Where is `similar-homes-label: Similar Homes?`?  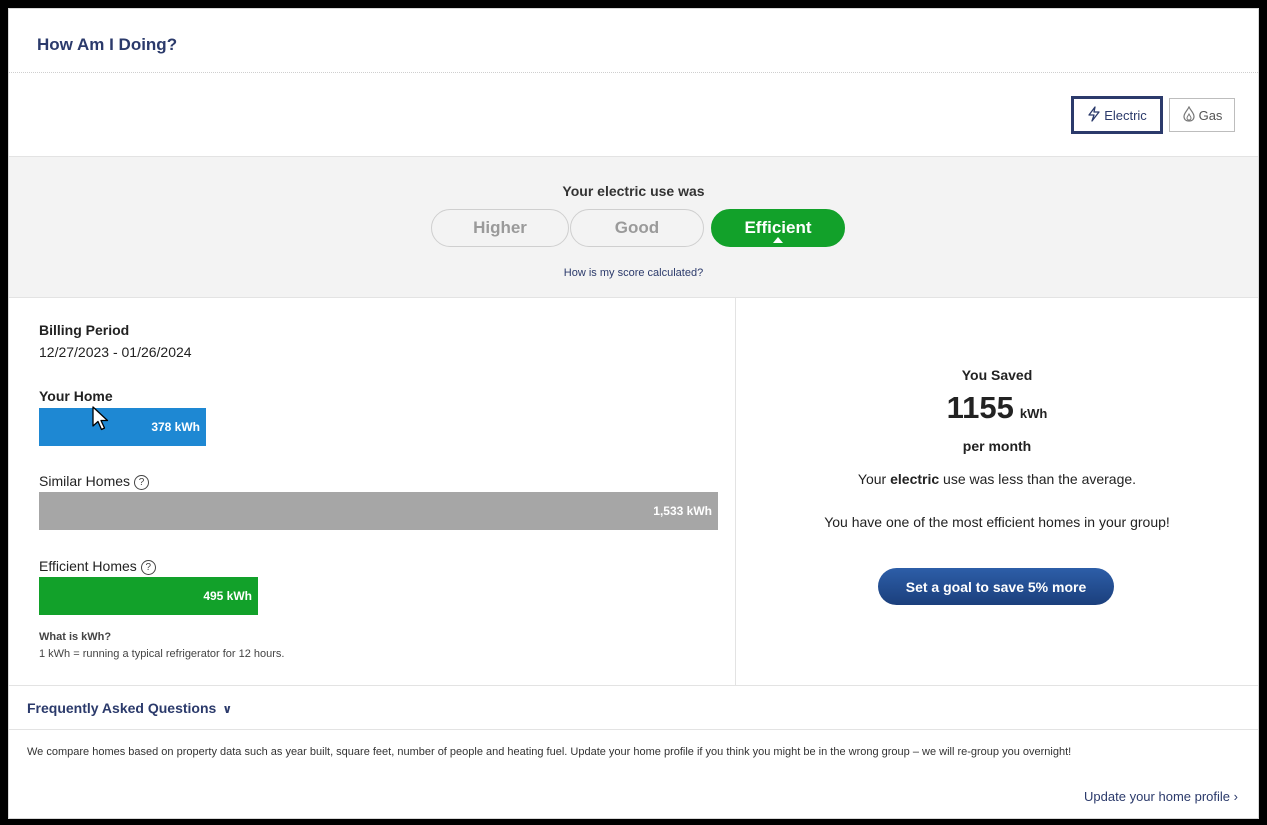 similar-homes-label: Similar Homes? is located at coordinates (94, 481).